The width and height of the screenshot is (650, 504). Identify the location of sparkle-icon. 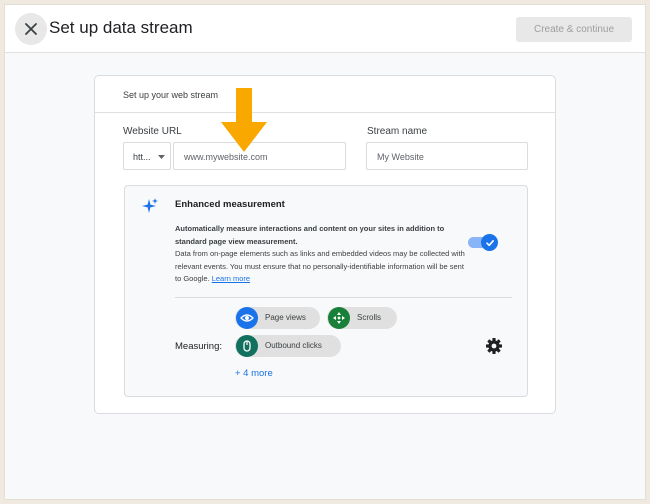
(150, 205).